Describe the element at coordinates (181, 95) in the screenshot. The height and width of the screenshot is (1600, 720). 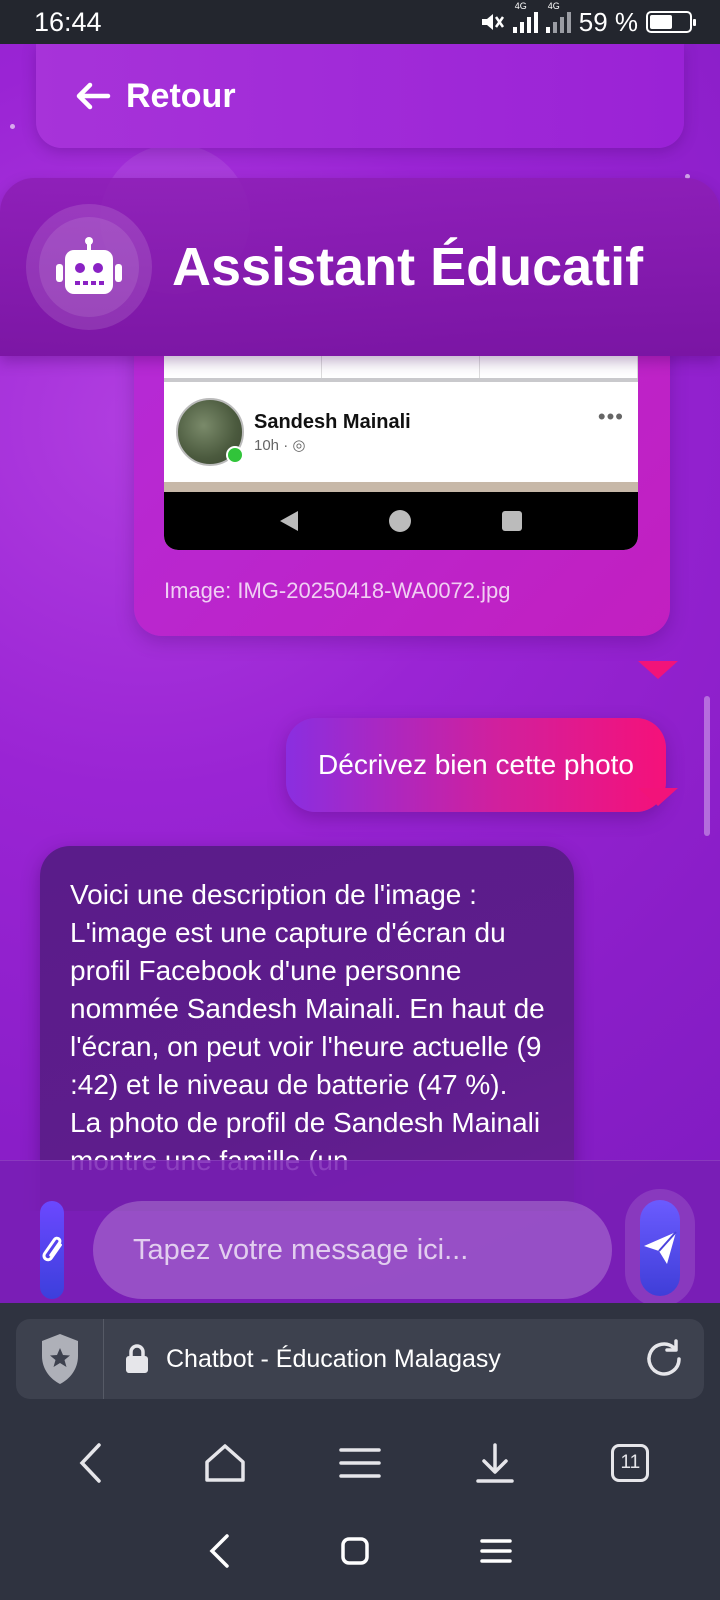
I see `back-label: Retour` at that location.